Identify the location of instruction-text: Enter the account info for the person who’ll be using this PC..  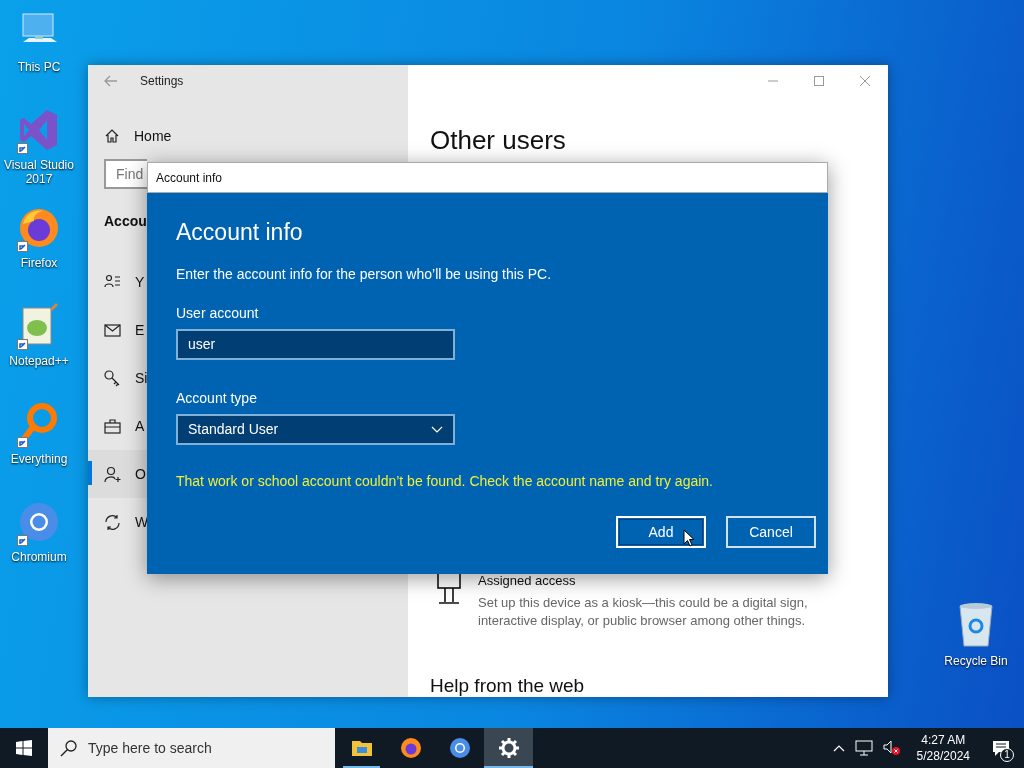
(364, 274).